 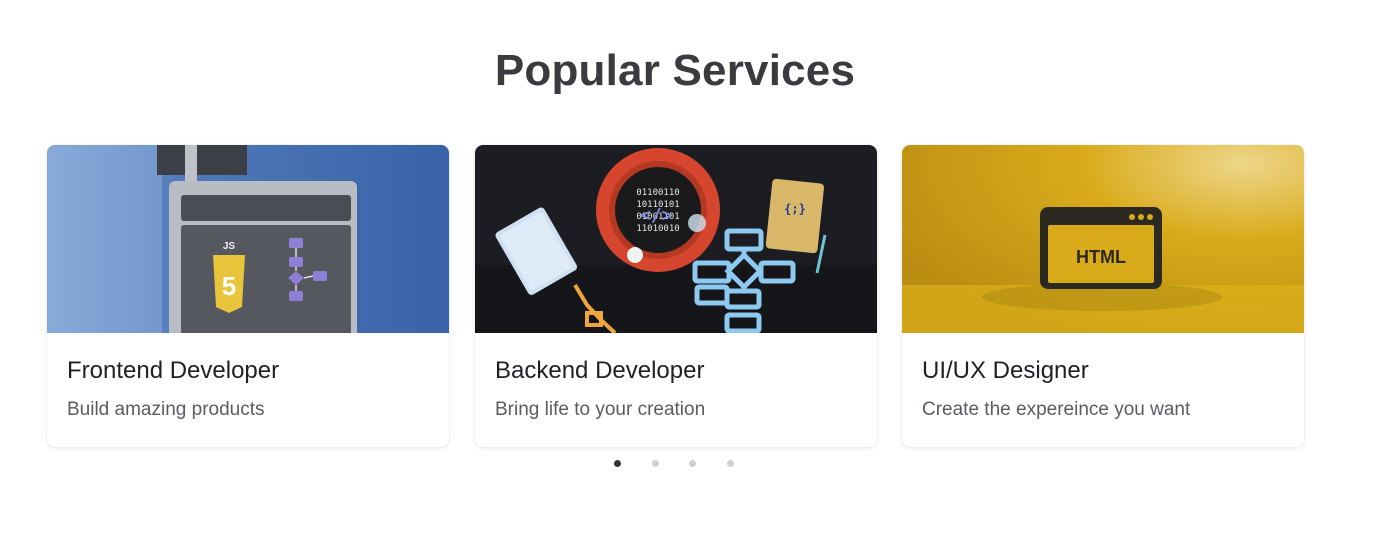 I want to click on card-subtitle: Create the expereince you want, so click(x=1056, y=409).